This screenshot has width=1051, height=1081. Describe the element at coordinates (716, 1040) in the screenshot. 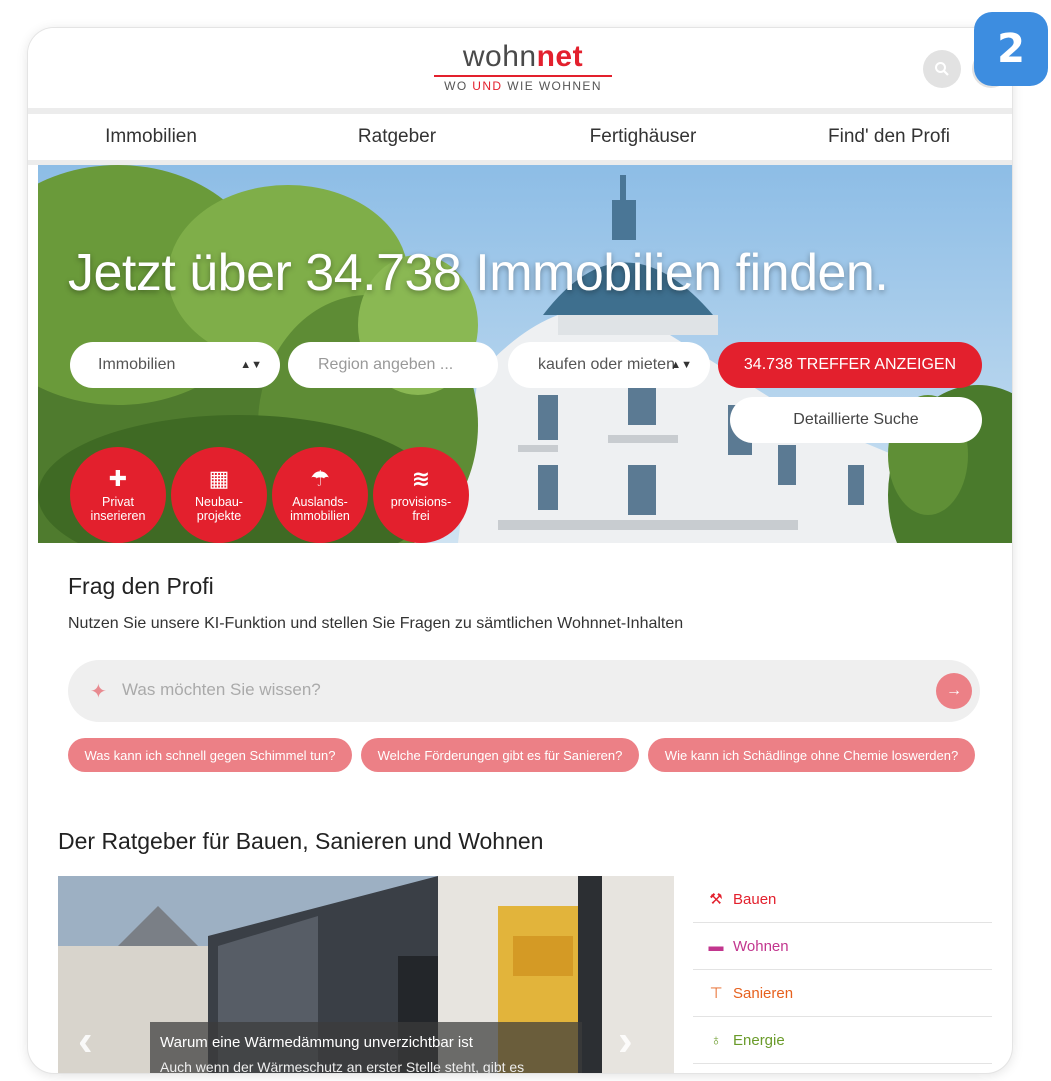

I see `lightbulb-icon: ♁` at that location.